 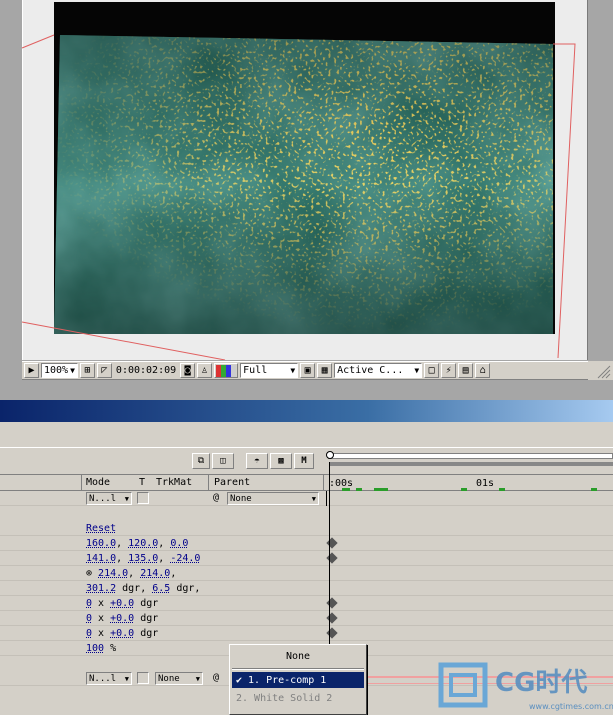 What do you see at coordinates (95, 648) in the screenshot?
I see `property-number: 100` at bounding box center [95, 648].